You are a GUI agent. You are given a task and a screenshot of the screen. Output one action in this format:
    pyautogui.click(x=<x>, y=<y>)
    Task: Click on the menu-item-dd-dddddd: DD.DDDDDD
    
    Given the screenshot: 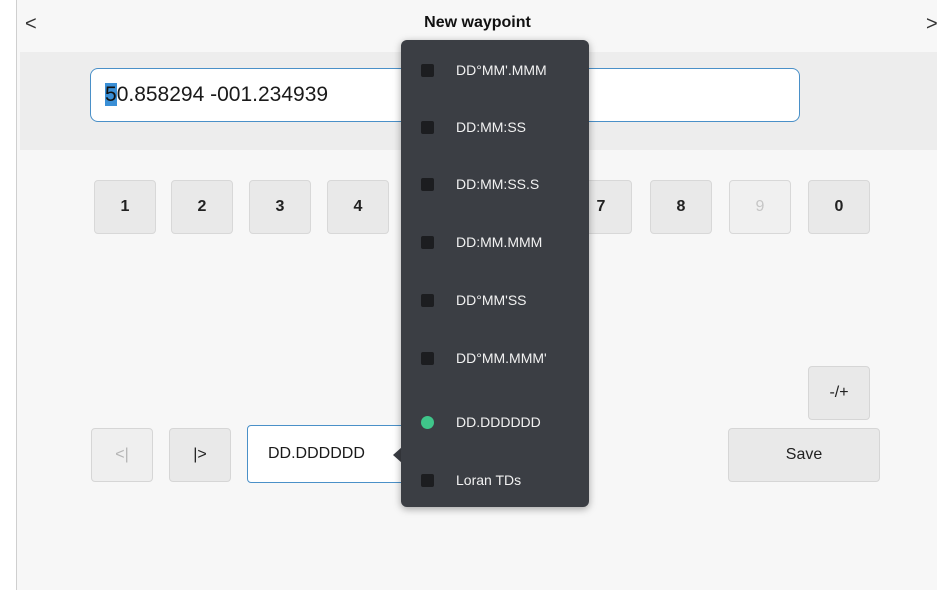 What is the action you would take?
    pyautogui.click(x=495, y=422)
    